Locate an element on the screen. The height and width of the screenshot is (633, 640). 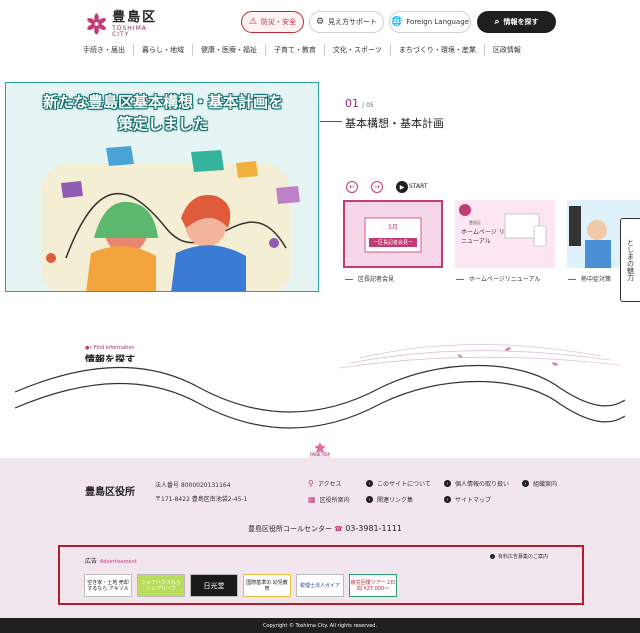
slide-indicator-line is located at coordinates (331, 121).